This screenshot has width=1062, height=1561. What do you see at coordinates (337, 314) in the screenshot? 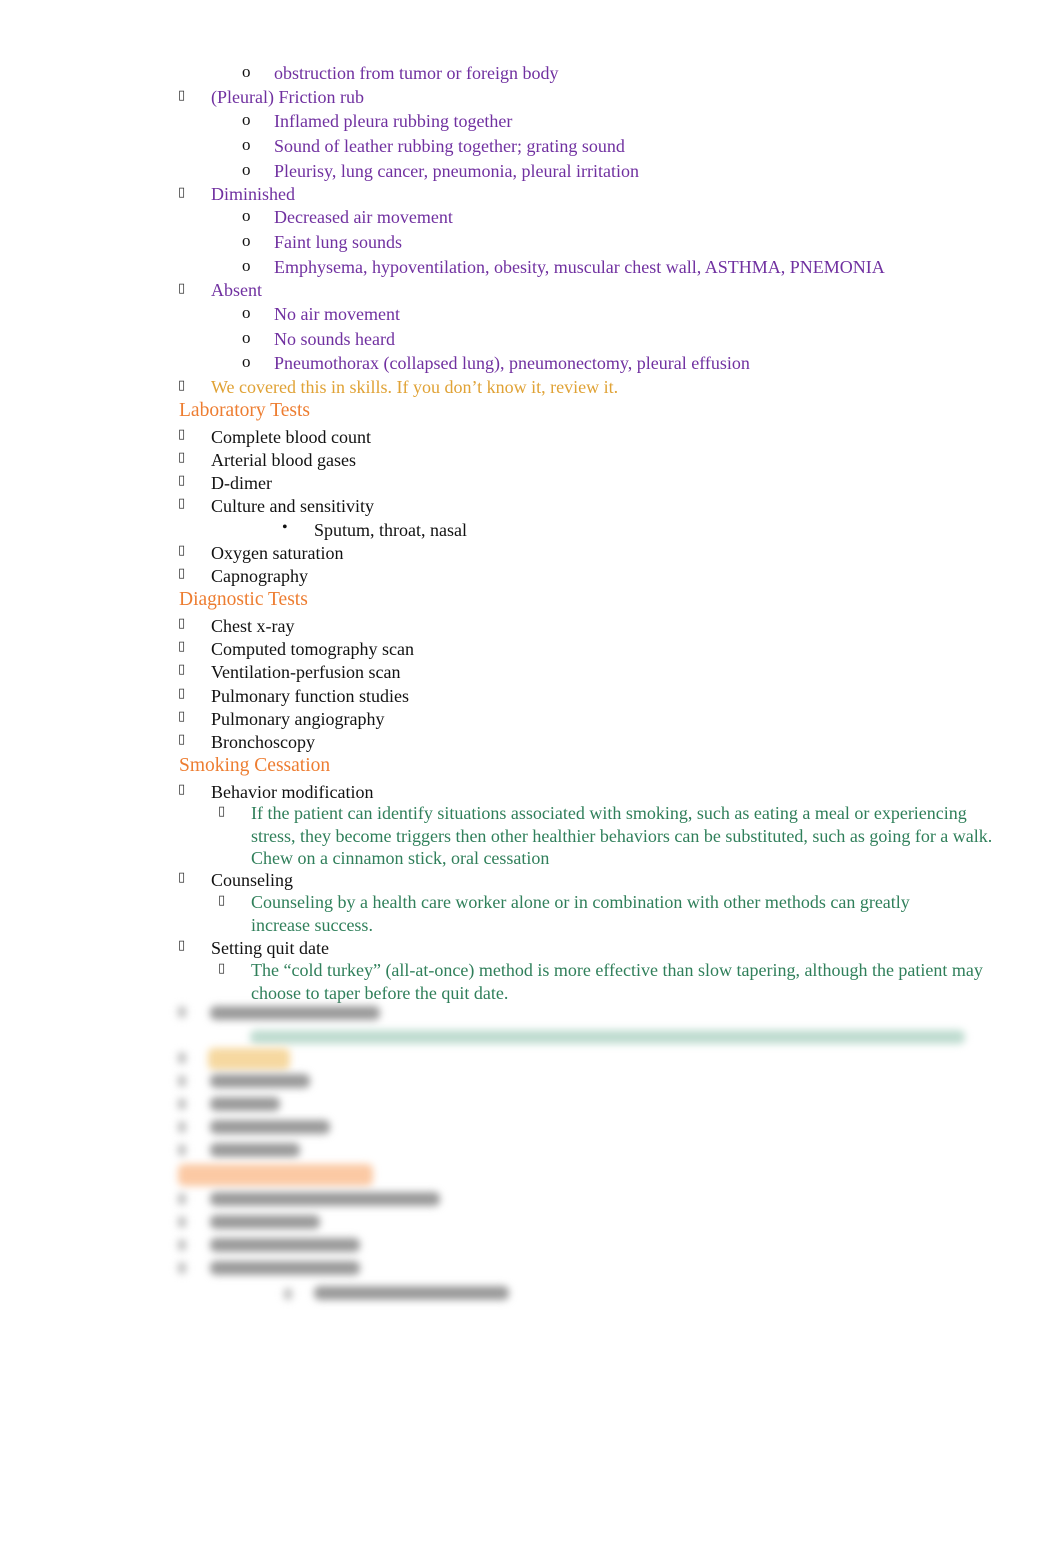
I see `list-item: No air movement` at bounding box center [337, 314].